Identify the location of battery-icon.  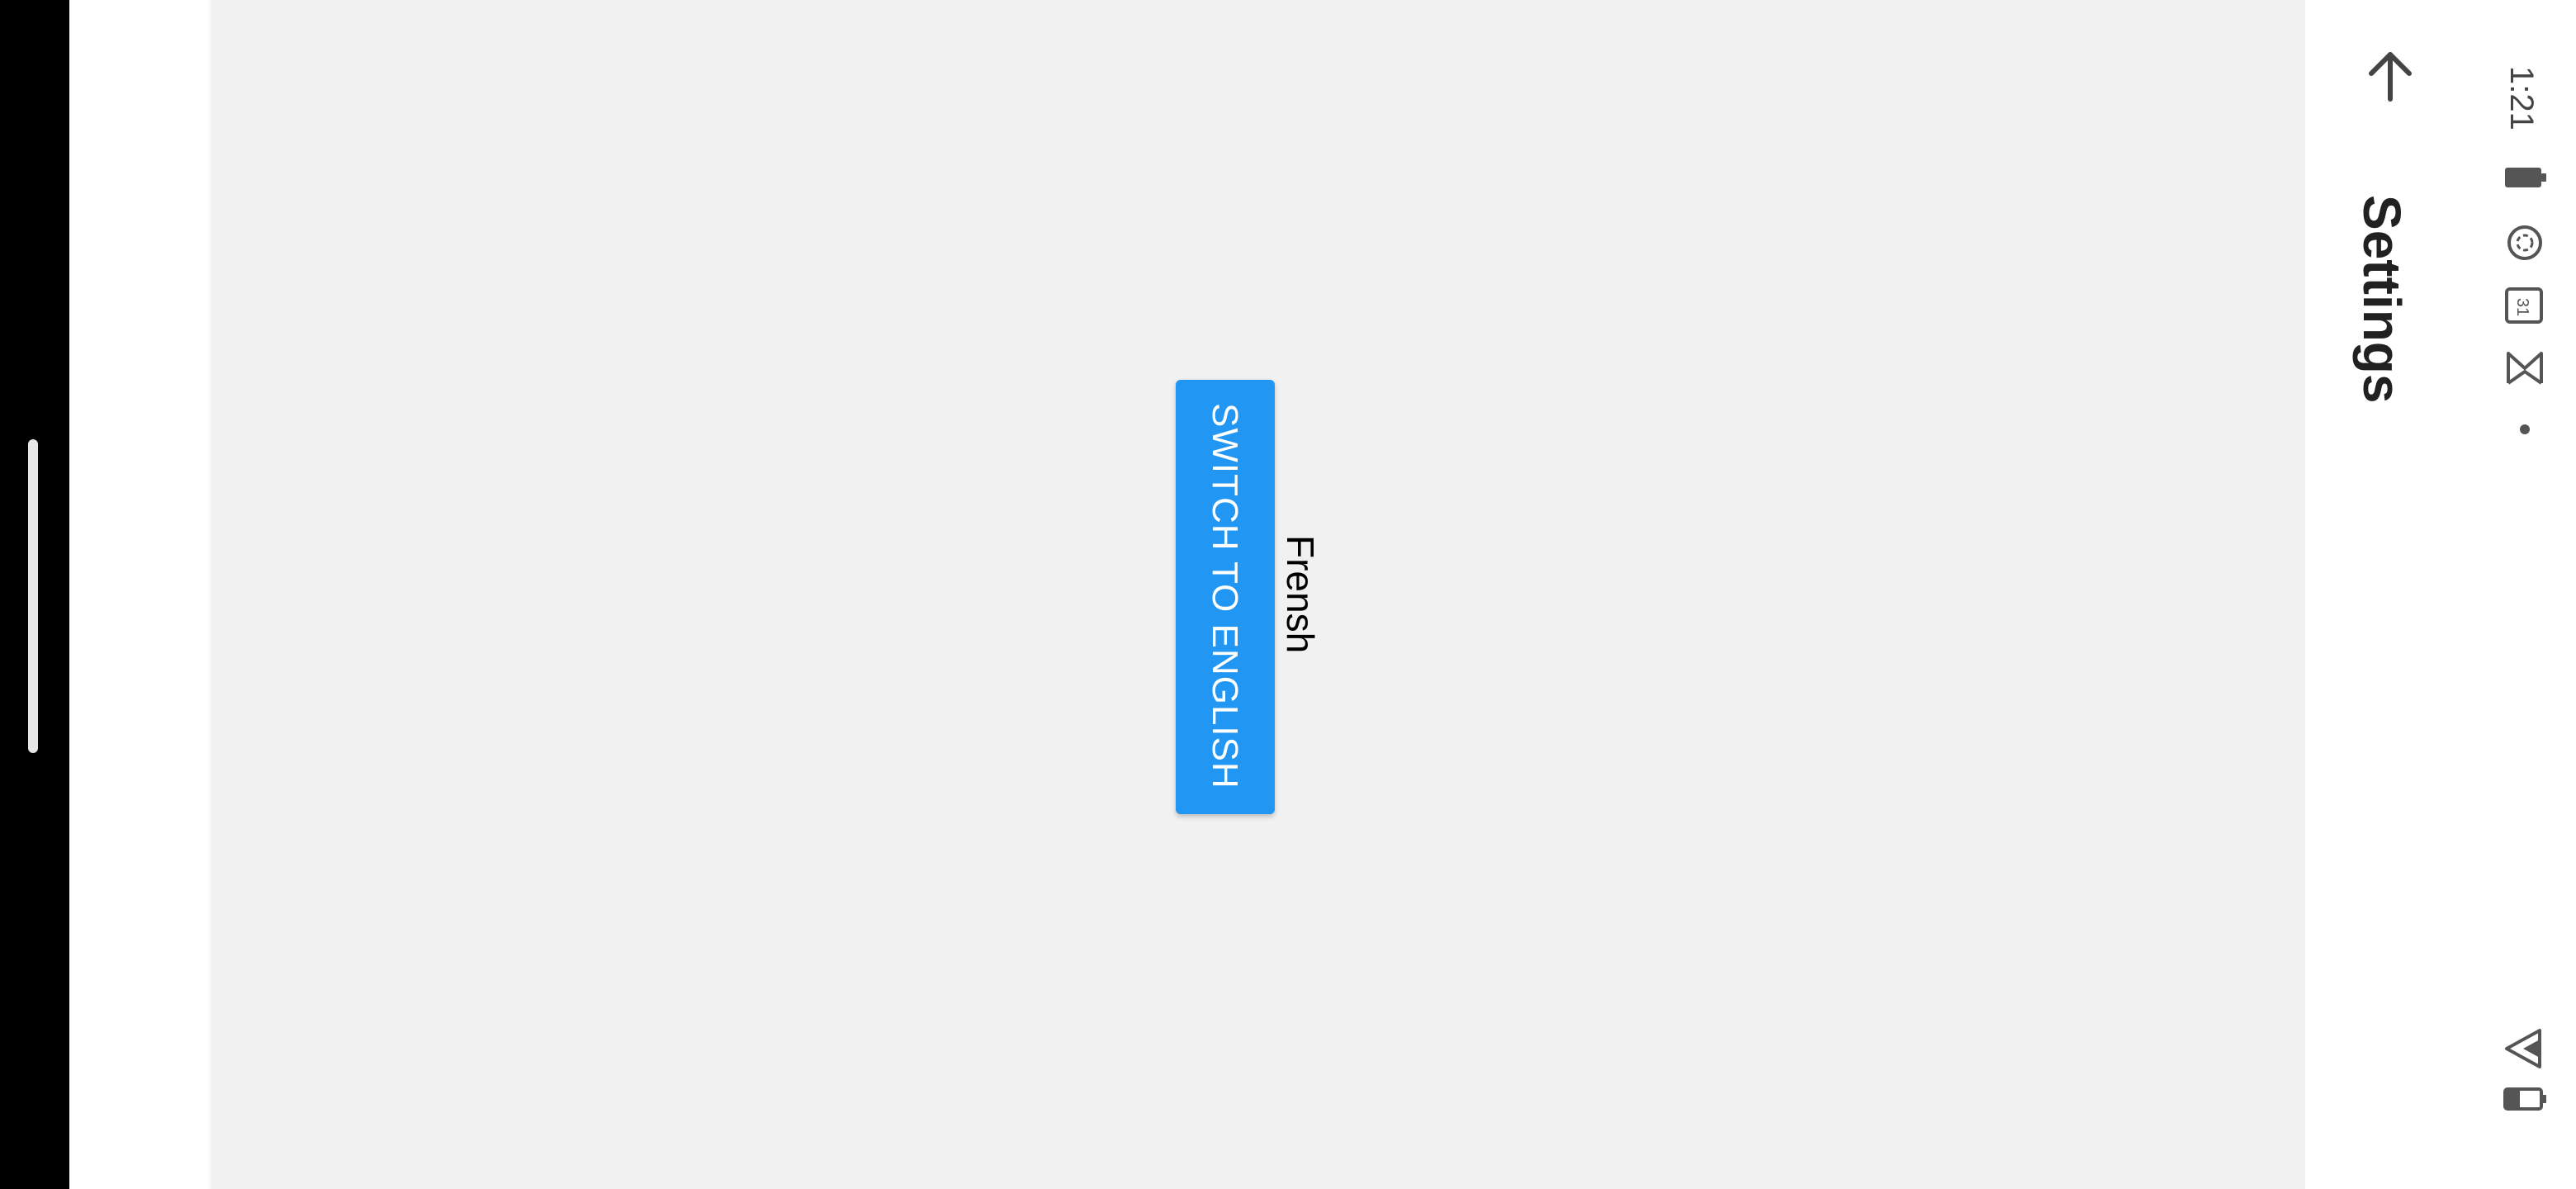
(2525, 177).